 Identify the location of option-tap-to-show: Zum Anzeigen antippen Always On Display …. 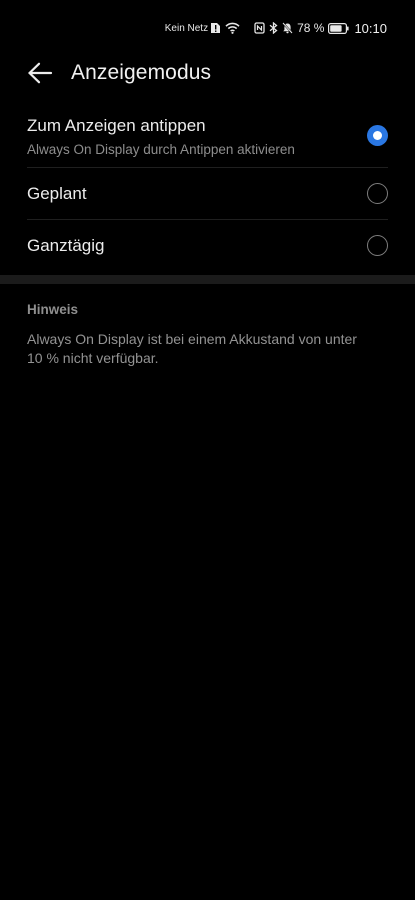
(207, 139).